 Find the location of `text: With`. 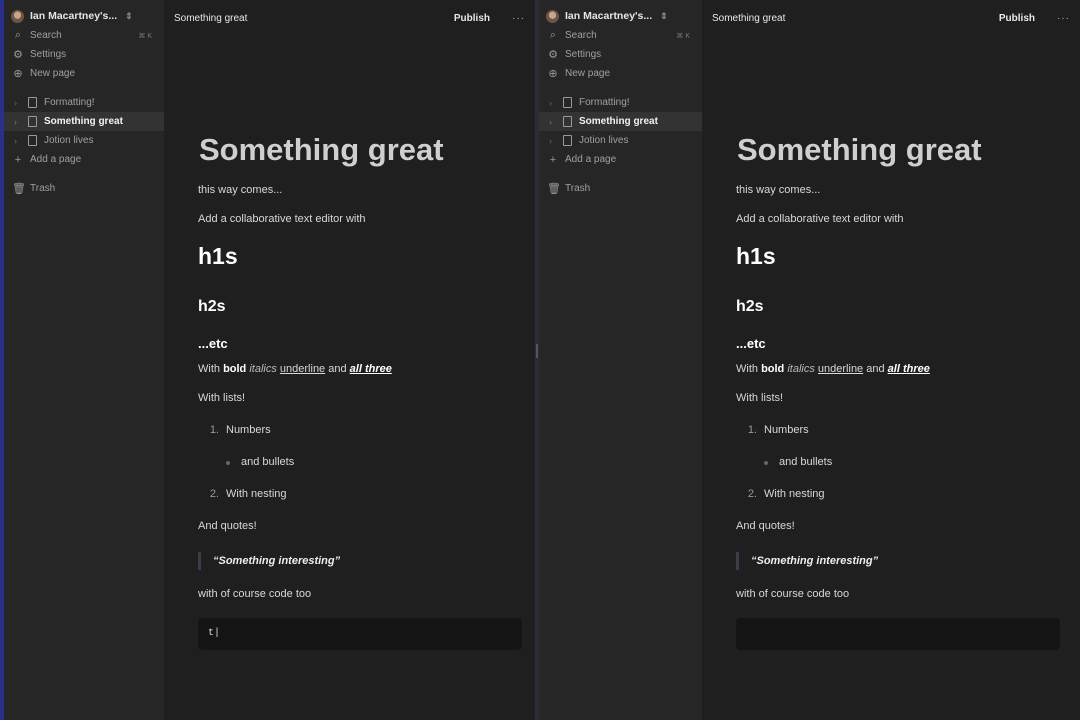

text: With is located at coordinates (749, 369).